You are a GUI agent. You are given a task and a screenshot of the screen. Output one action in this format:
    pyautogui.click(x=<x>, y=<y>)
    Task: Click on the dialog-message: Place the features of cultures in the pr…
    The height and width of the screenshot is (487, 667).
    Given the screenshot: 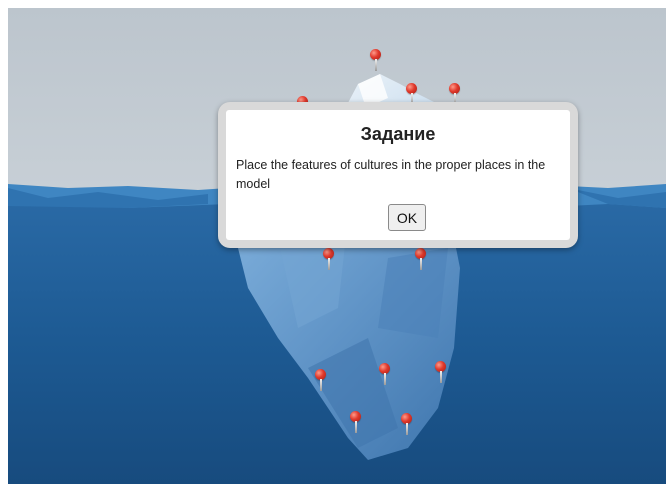 What is the action you would take?
    pyautogui.click(x=391, y=174)
    